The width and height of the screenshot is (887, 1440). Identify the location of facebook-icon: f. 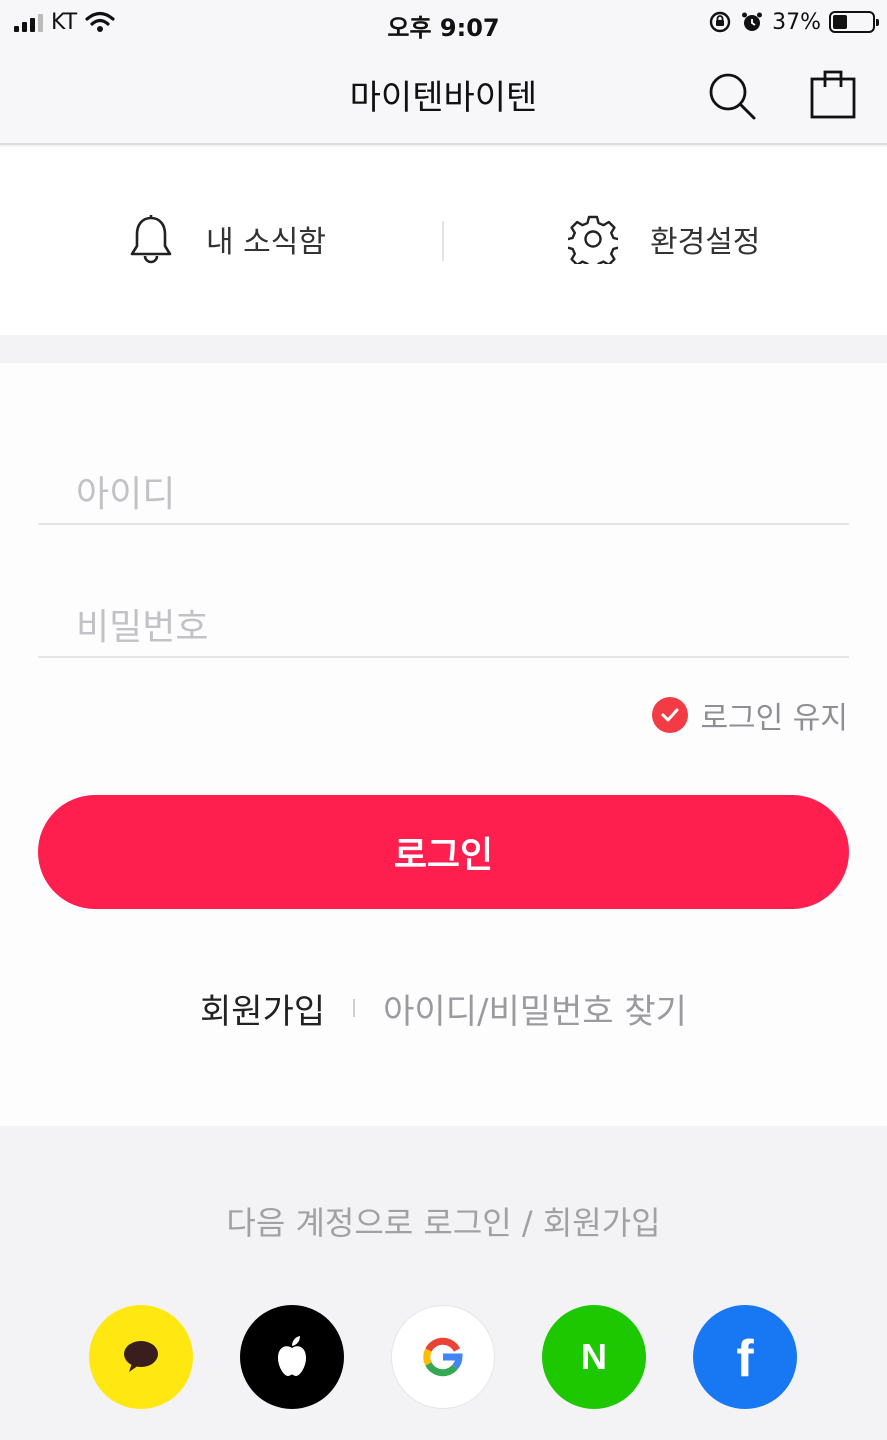
(745, 1359).